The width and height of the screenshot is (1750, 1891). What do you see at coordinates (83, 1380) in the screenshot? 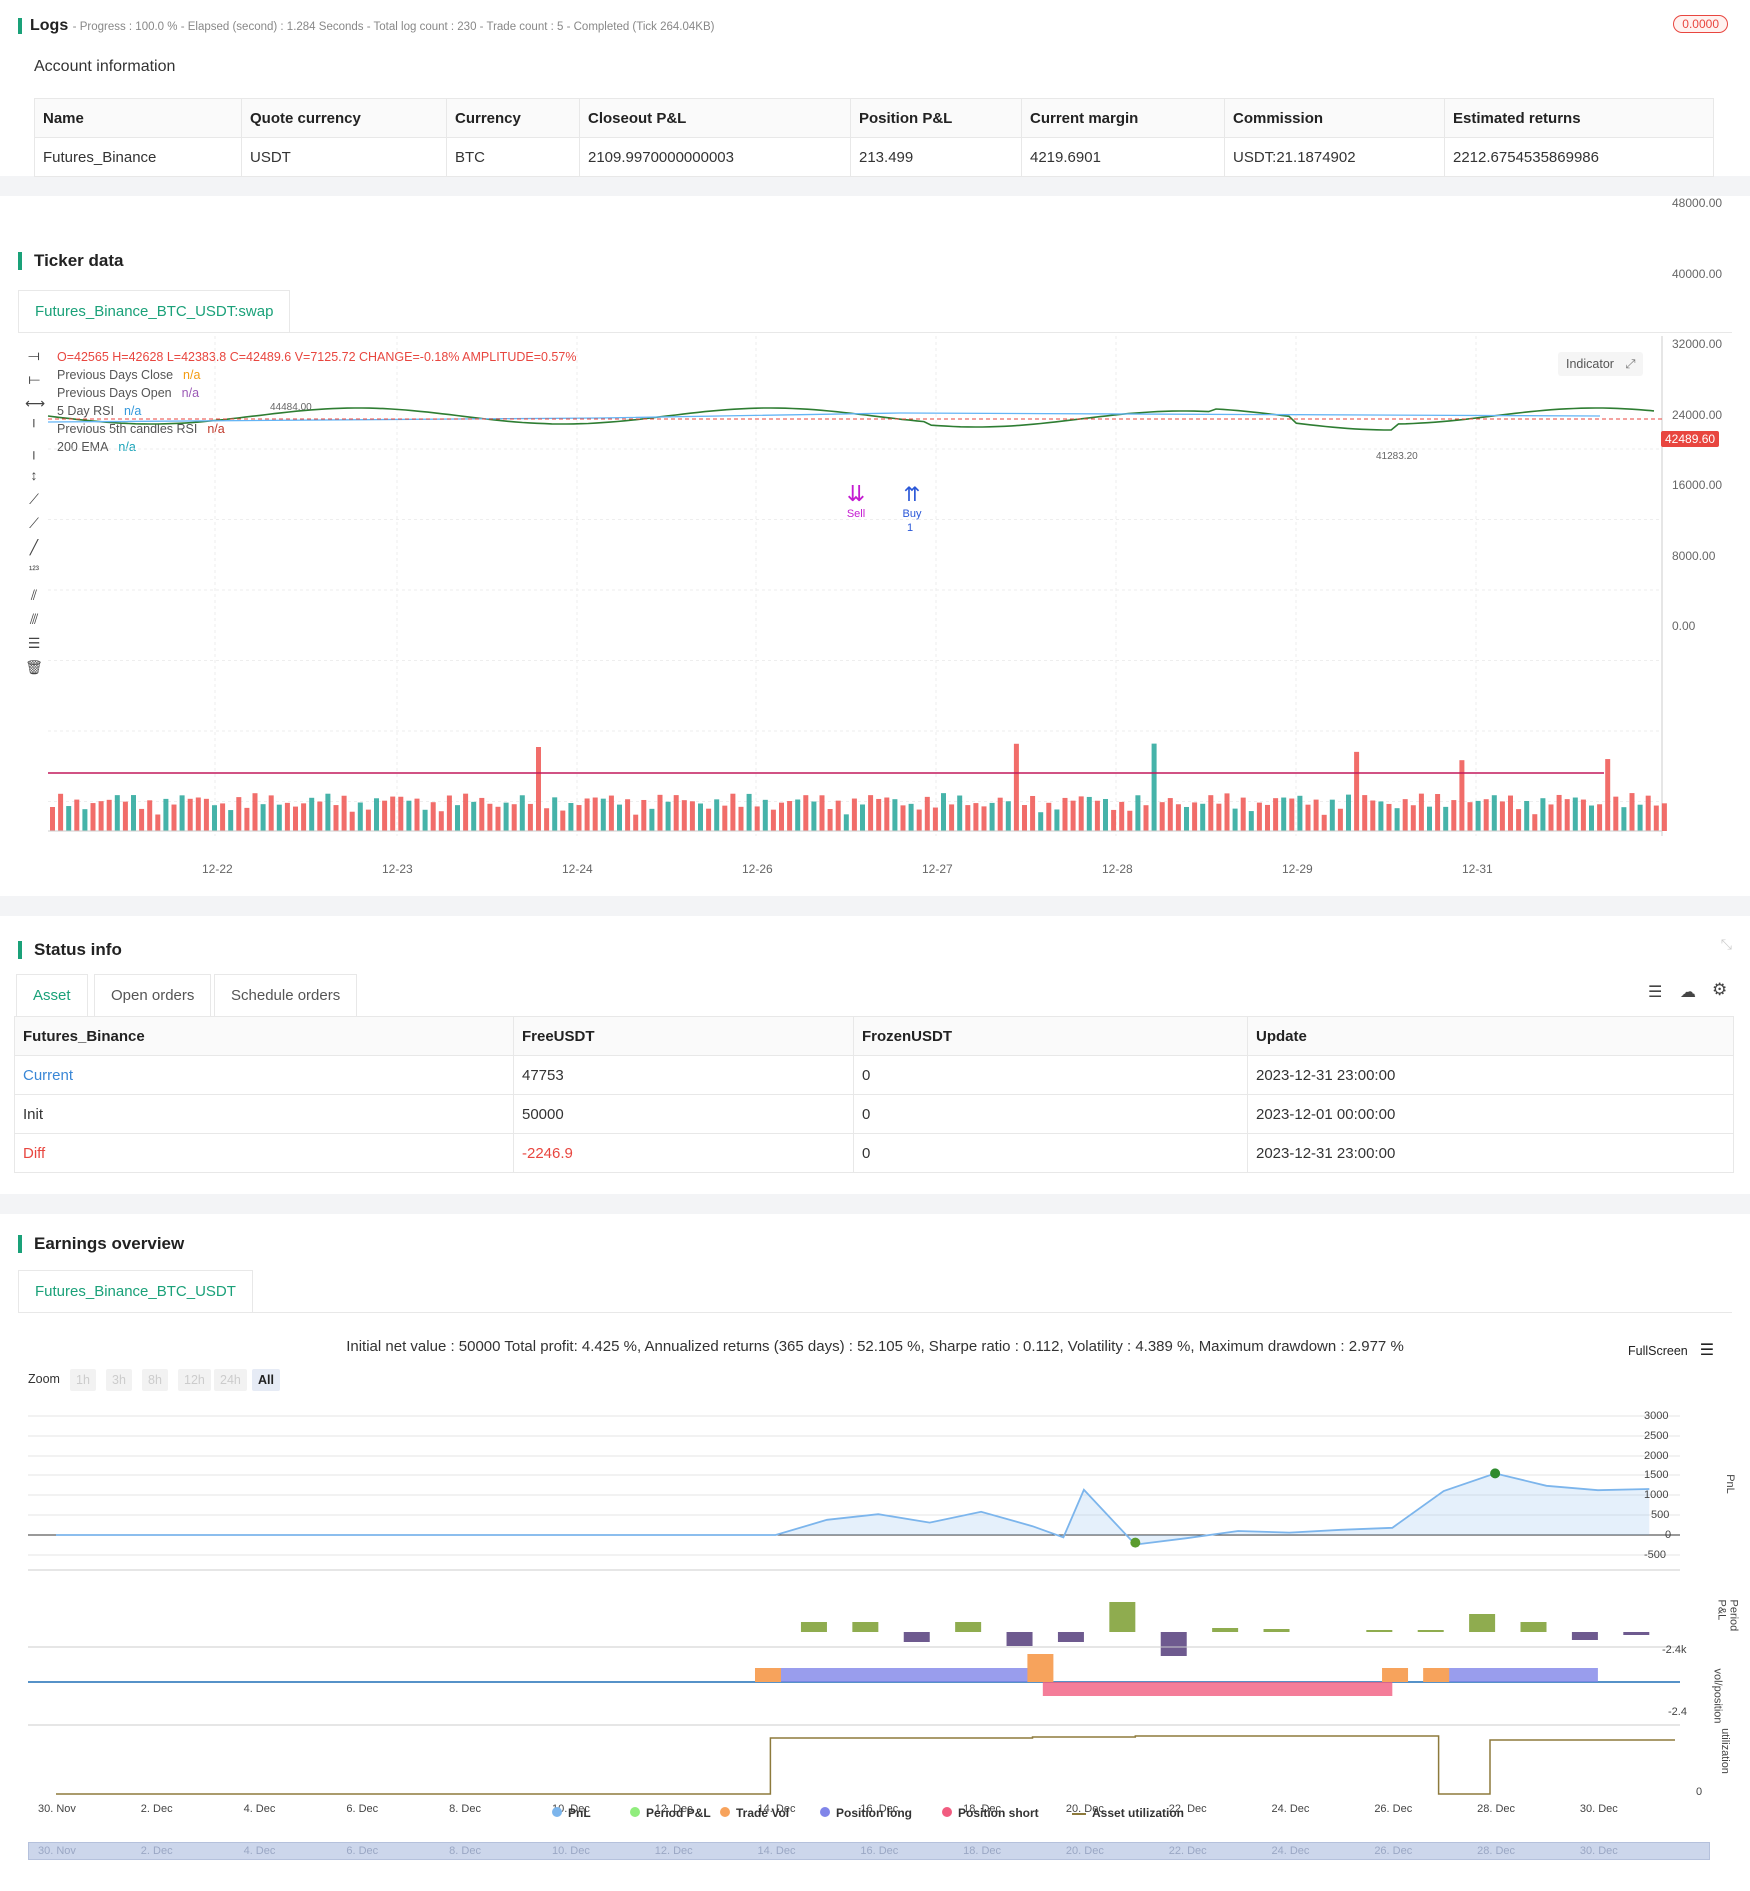
I see `zoom-1h: 1h` at bounding box center [83, 1380].